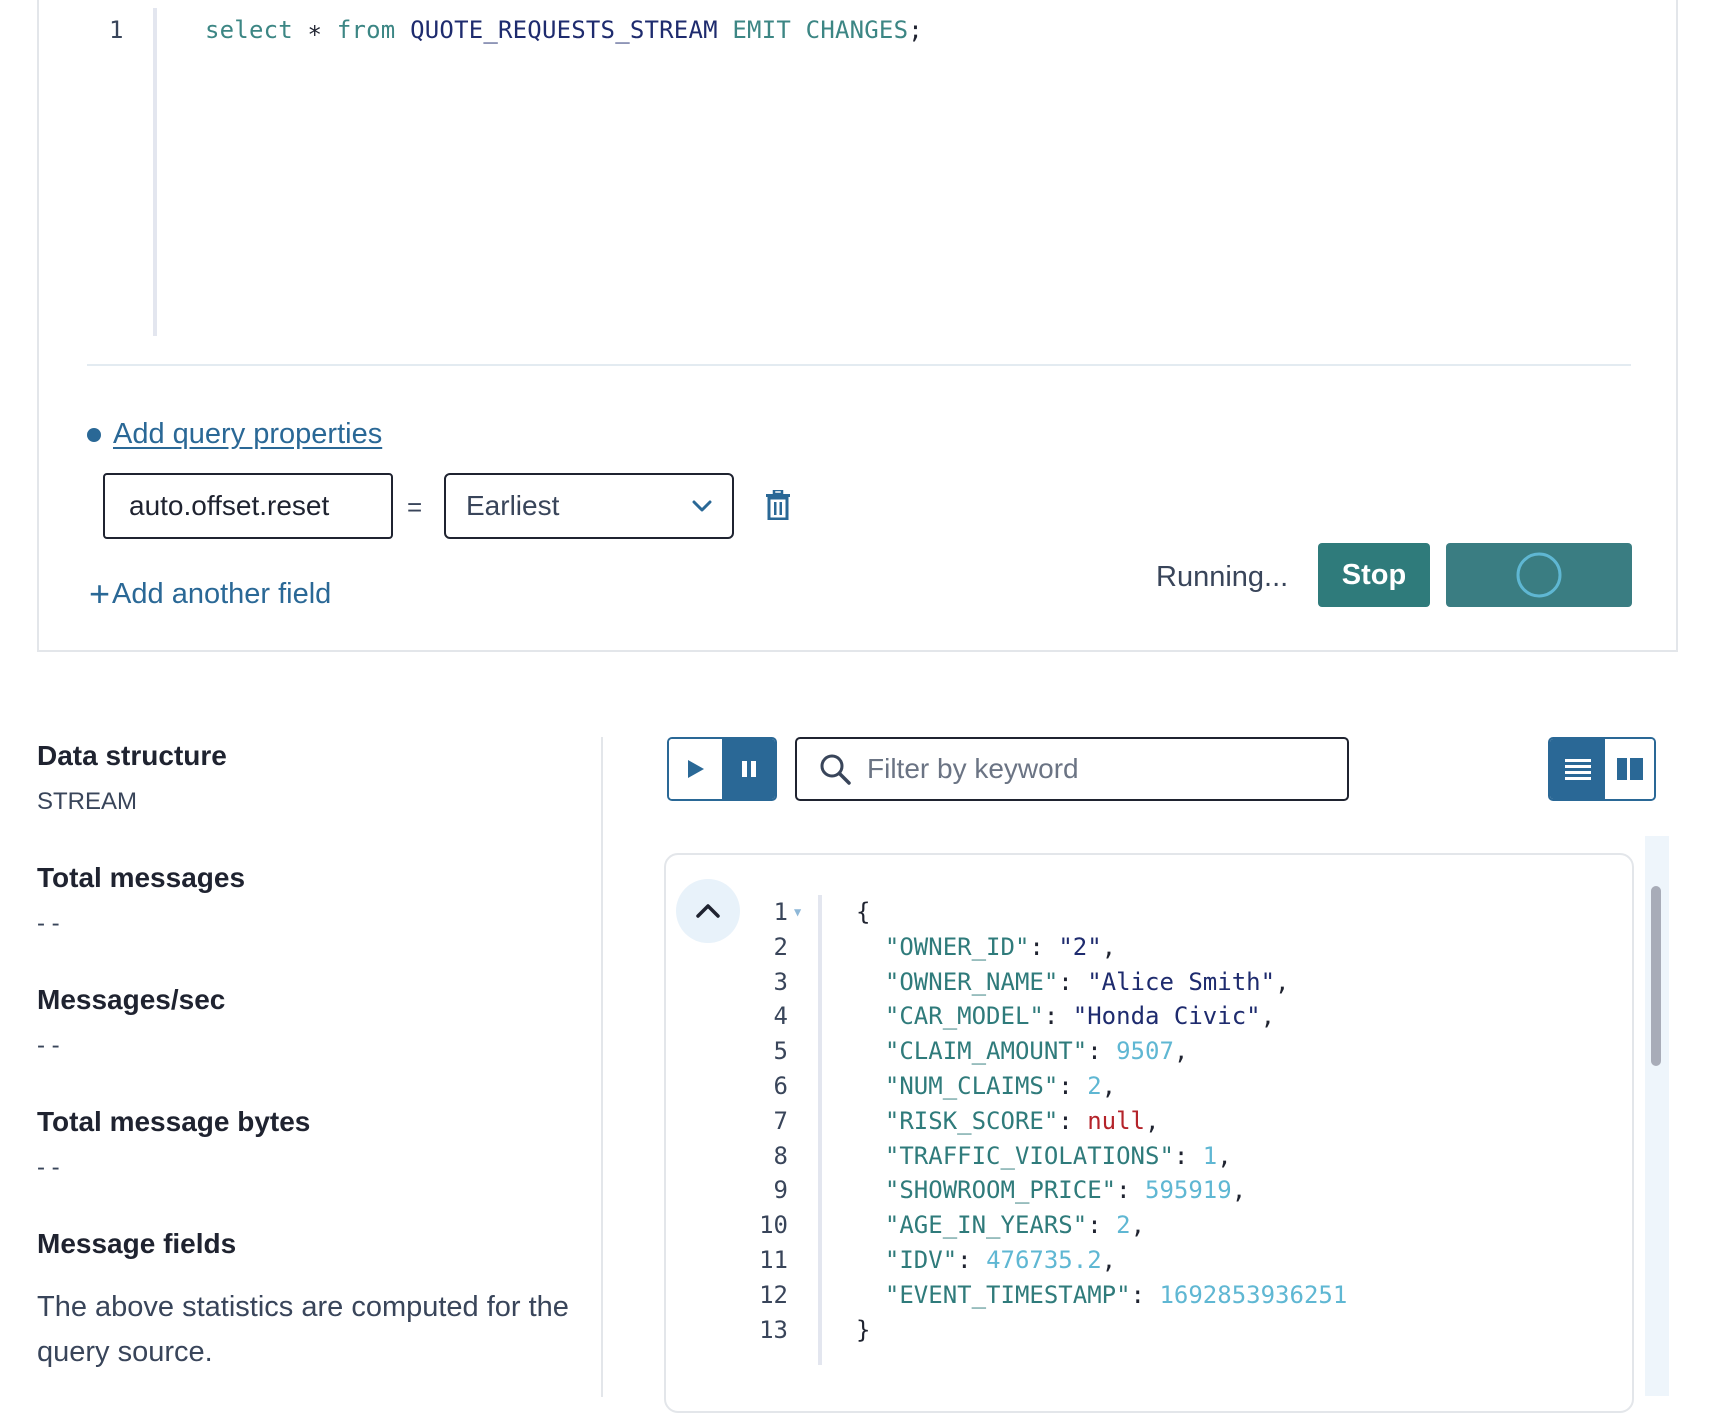 This screenshot has width=1730, height=1413. I want to click on json-token: "OWNER_ID", so click(957, 946).